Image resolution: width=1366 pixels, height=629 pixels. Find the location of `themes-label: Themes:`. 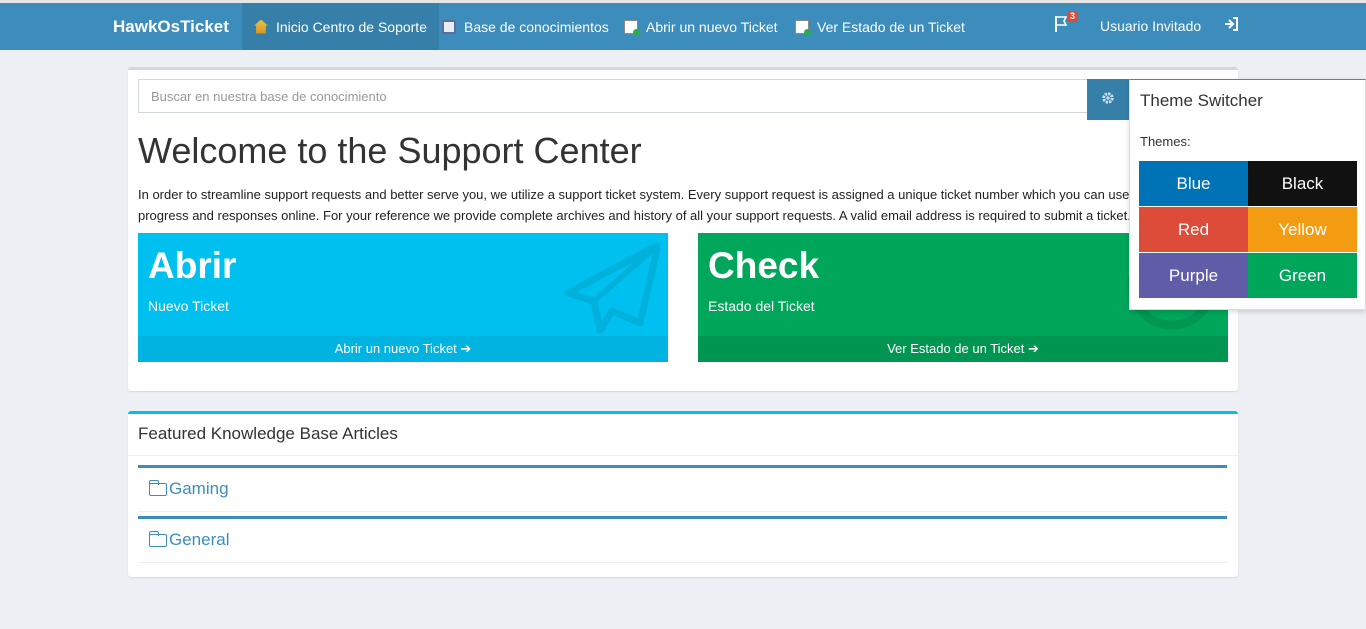

themes-label: Themes: is located at coordinates (1165, 141).